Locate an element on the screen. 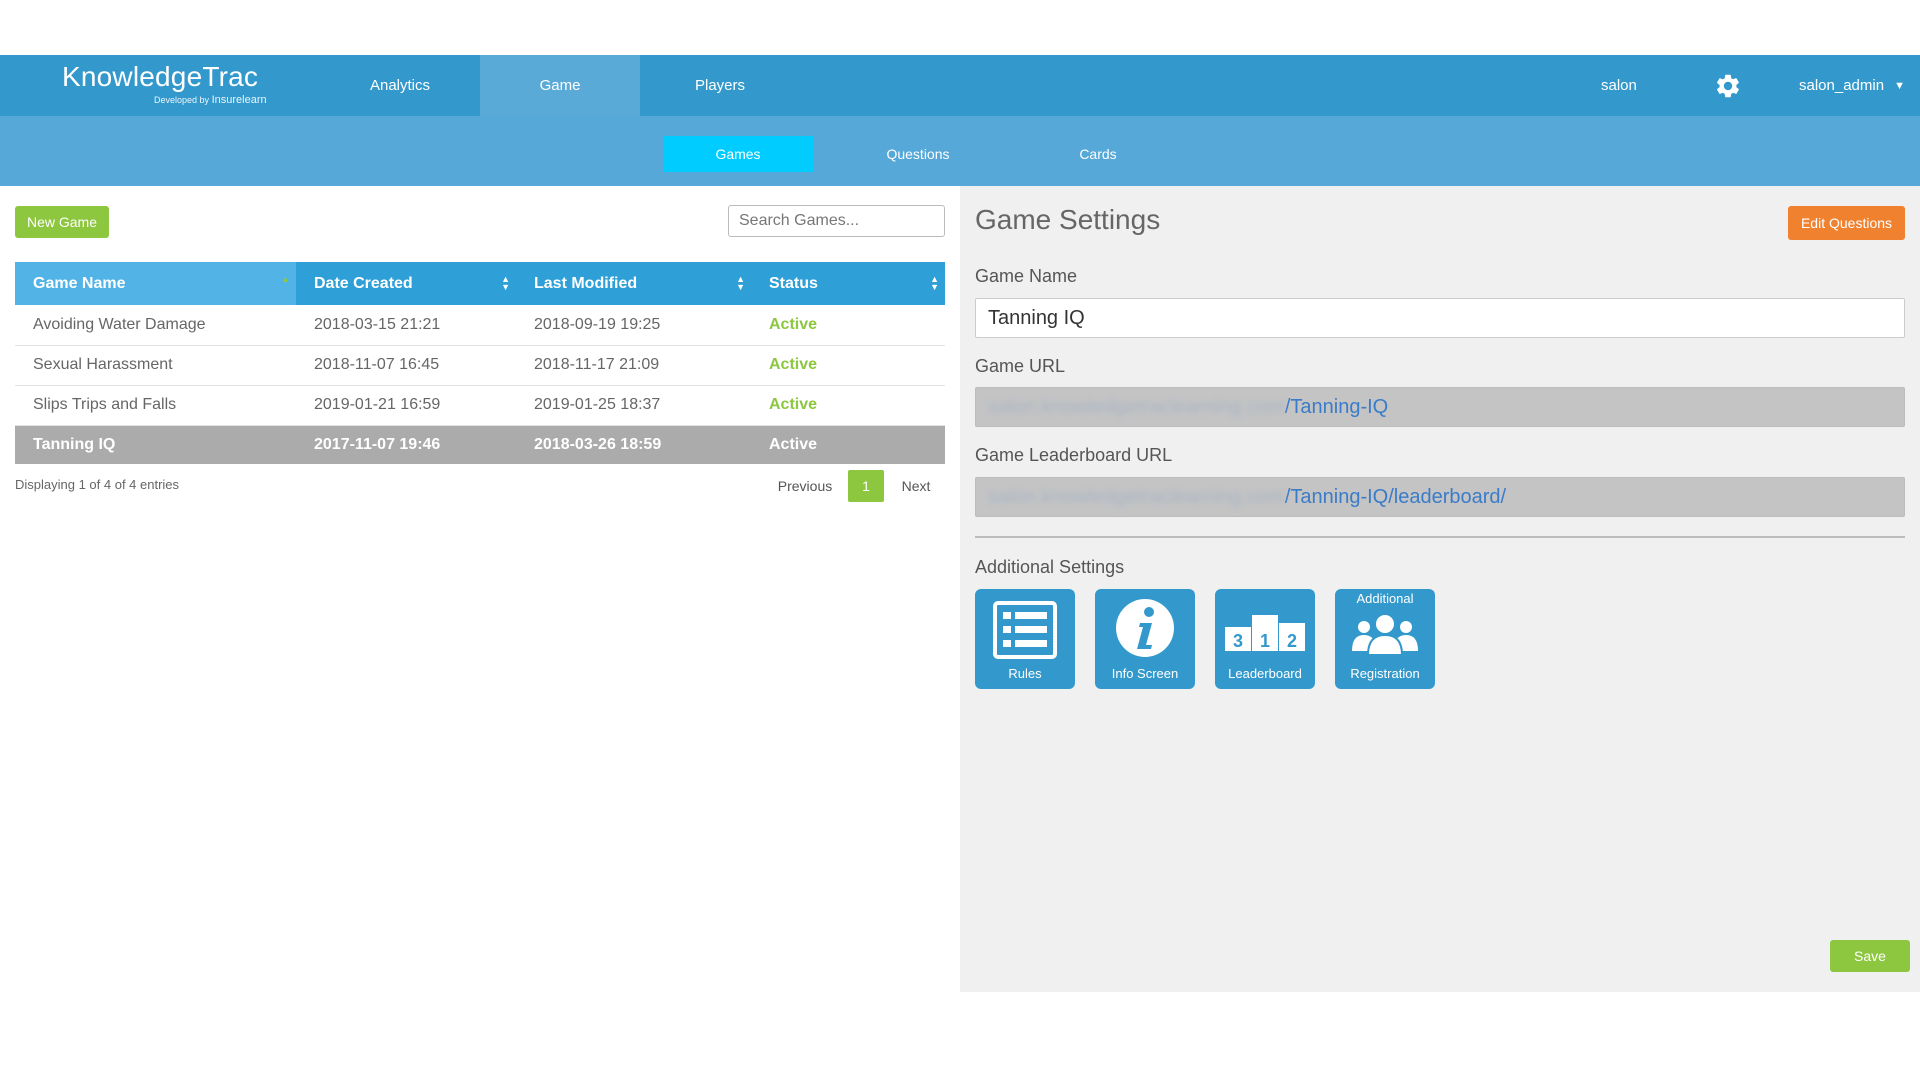 This screenshot has height=1080, width=1920. cell-last-modified: 2018-11-17 21:09 is located at coordinates (633, 365).